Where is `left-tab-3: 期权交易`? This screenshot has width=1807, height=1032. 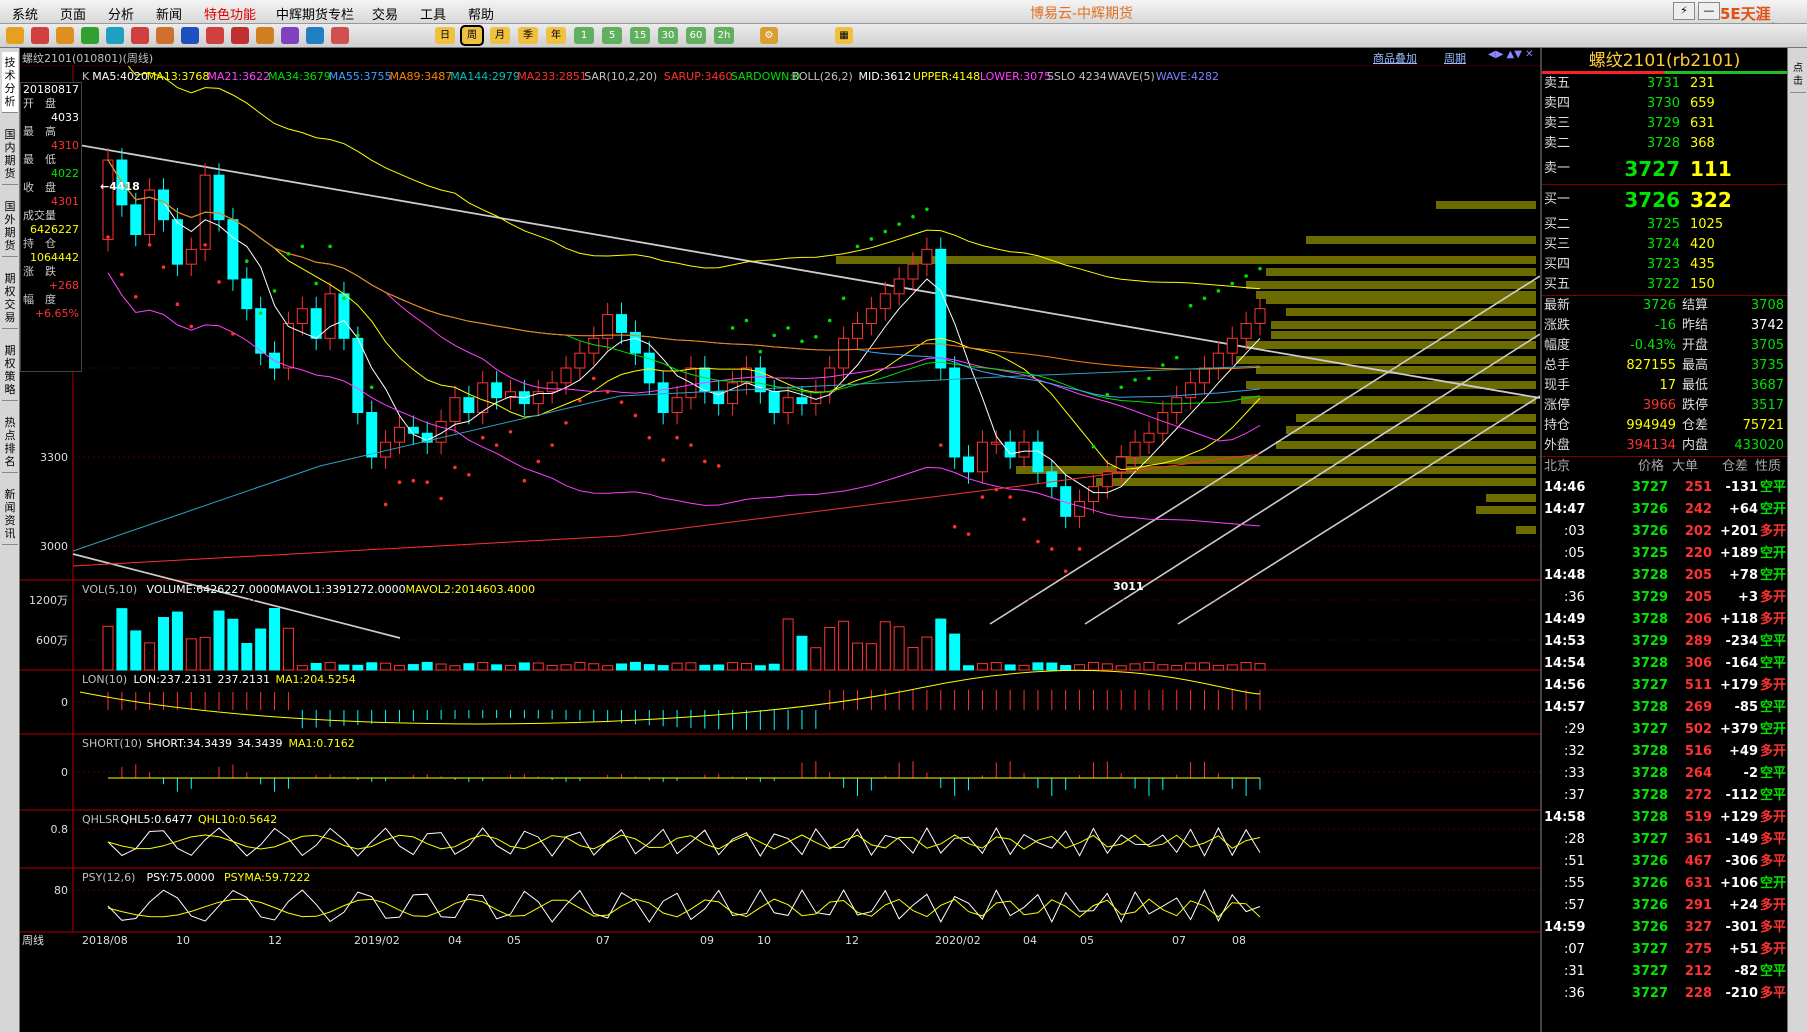 left-tab-3: 期权交易 is located at coordinates (10, 298).